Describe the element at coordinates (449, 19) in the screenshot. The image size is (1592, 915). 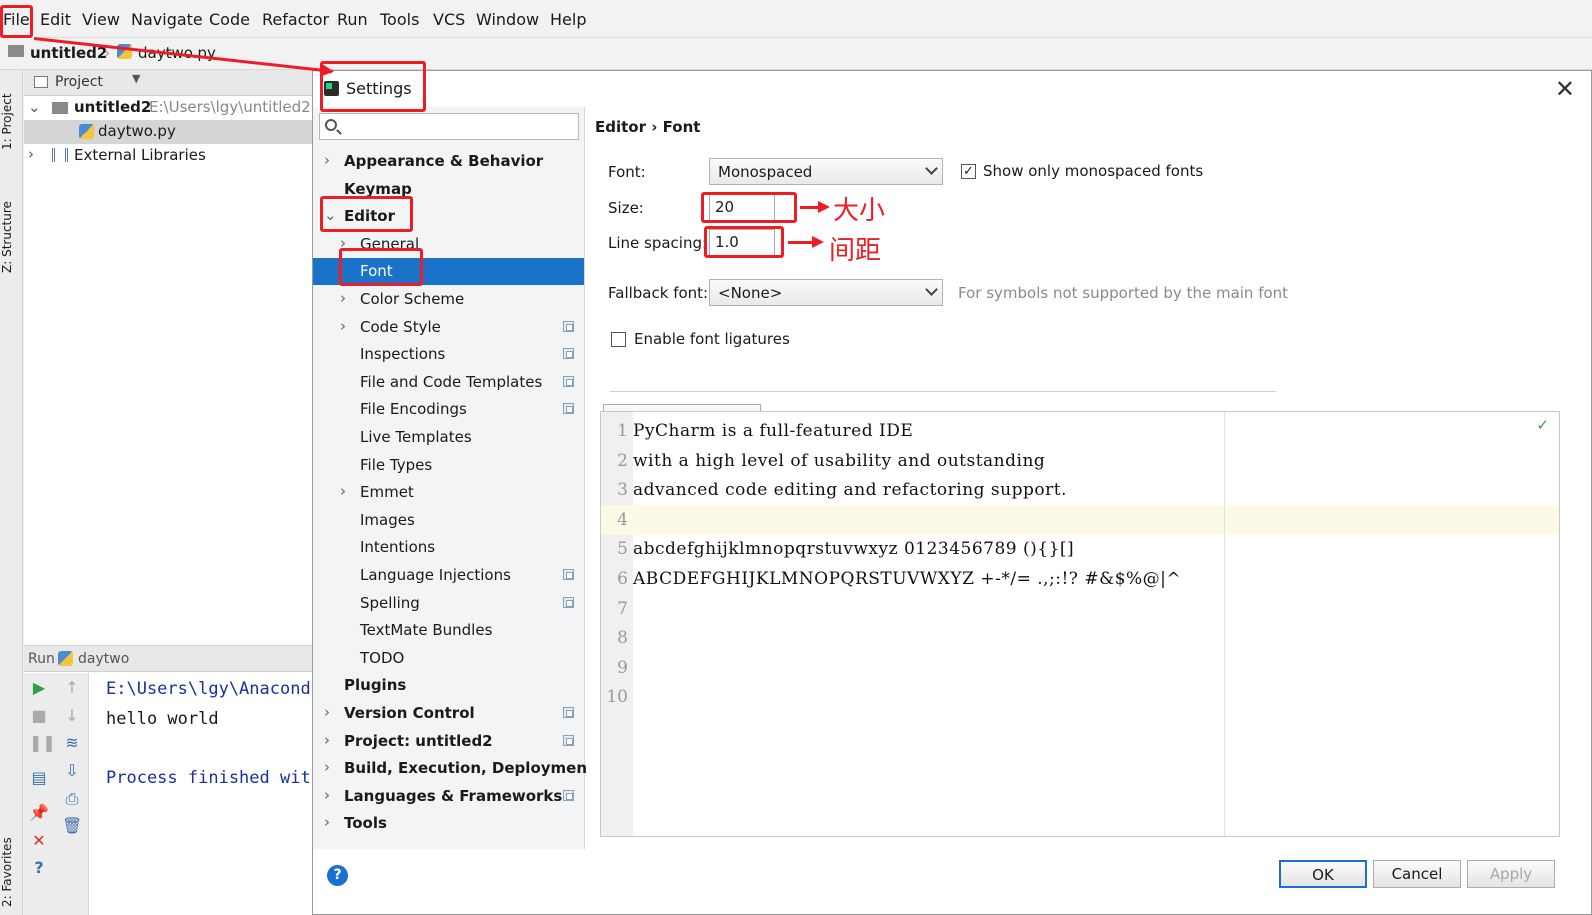
I see `menu-vcs: VCS` at that location.